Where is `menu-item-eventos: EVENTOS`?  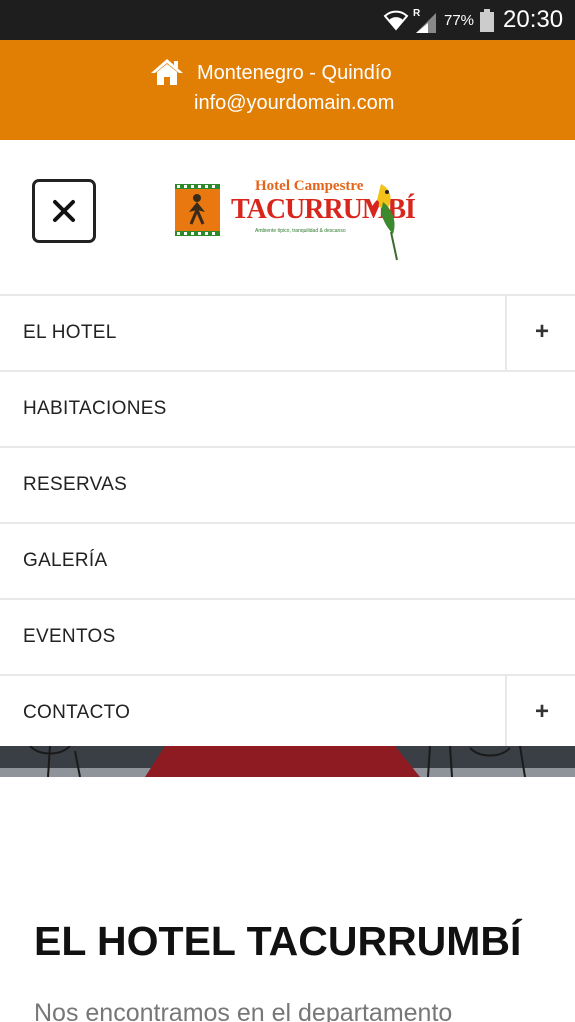
menu-item-eventos: EVENTOS is located at coordinates (287, 636).